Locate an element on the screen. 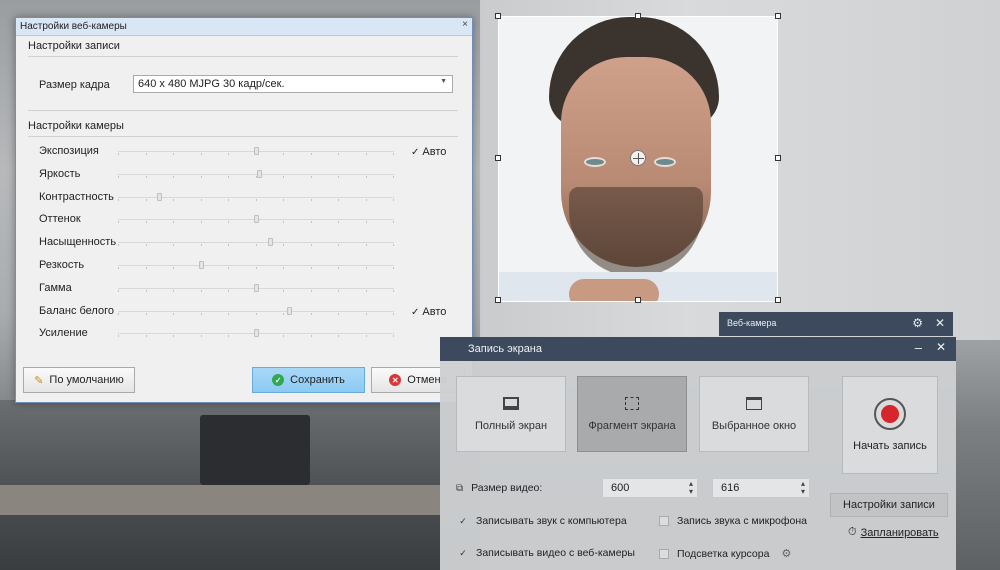 Image resolution: width=1000 pixels, height=570 pixels. start-recording-label: Начать запись is located at coordinates (890, 446).